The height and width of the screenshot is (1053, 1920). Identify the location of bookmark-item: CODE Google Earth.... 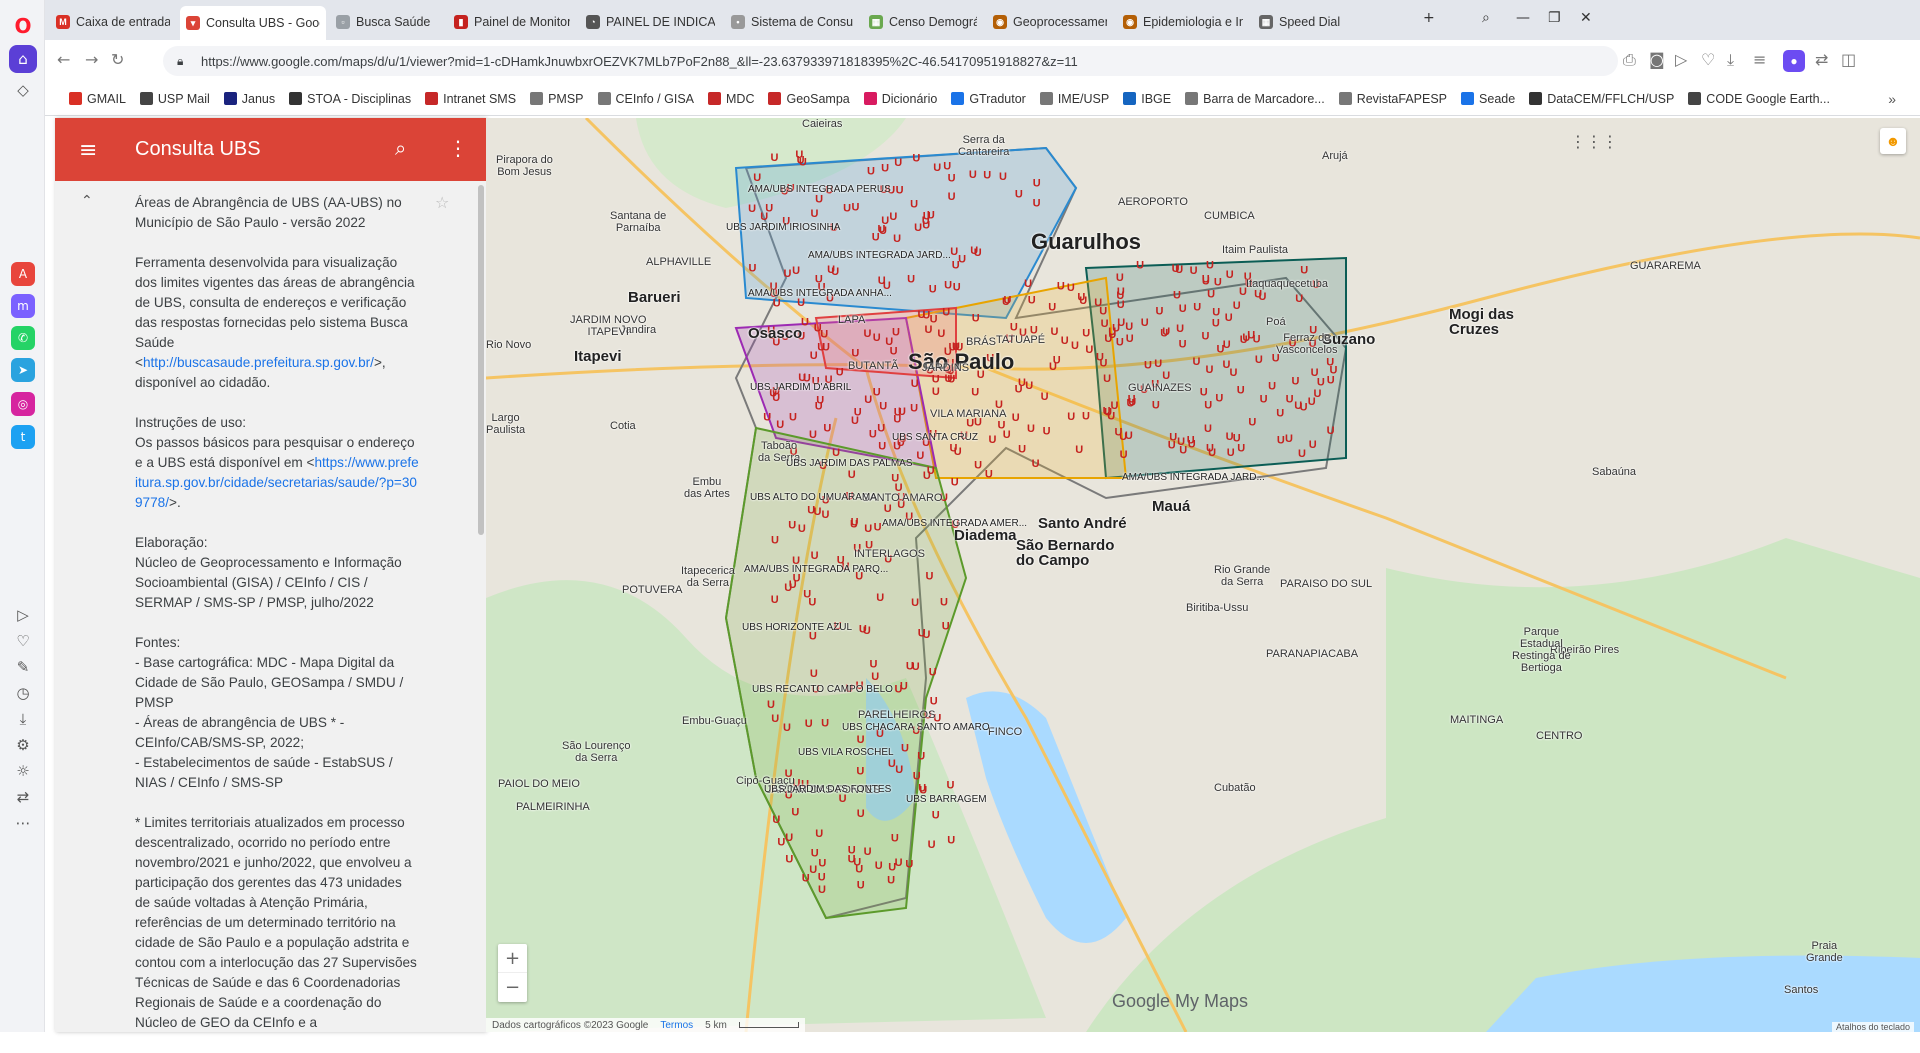
(1759, 99).